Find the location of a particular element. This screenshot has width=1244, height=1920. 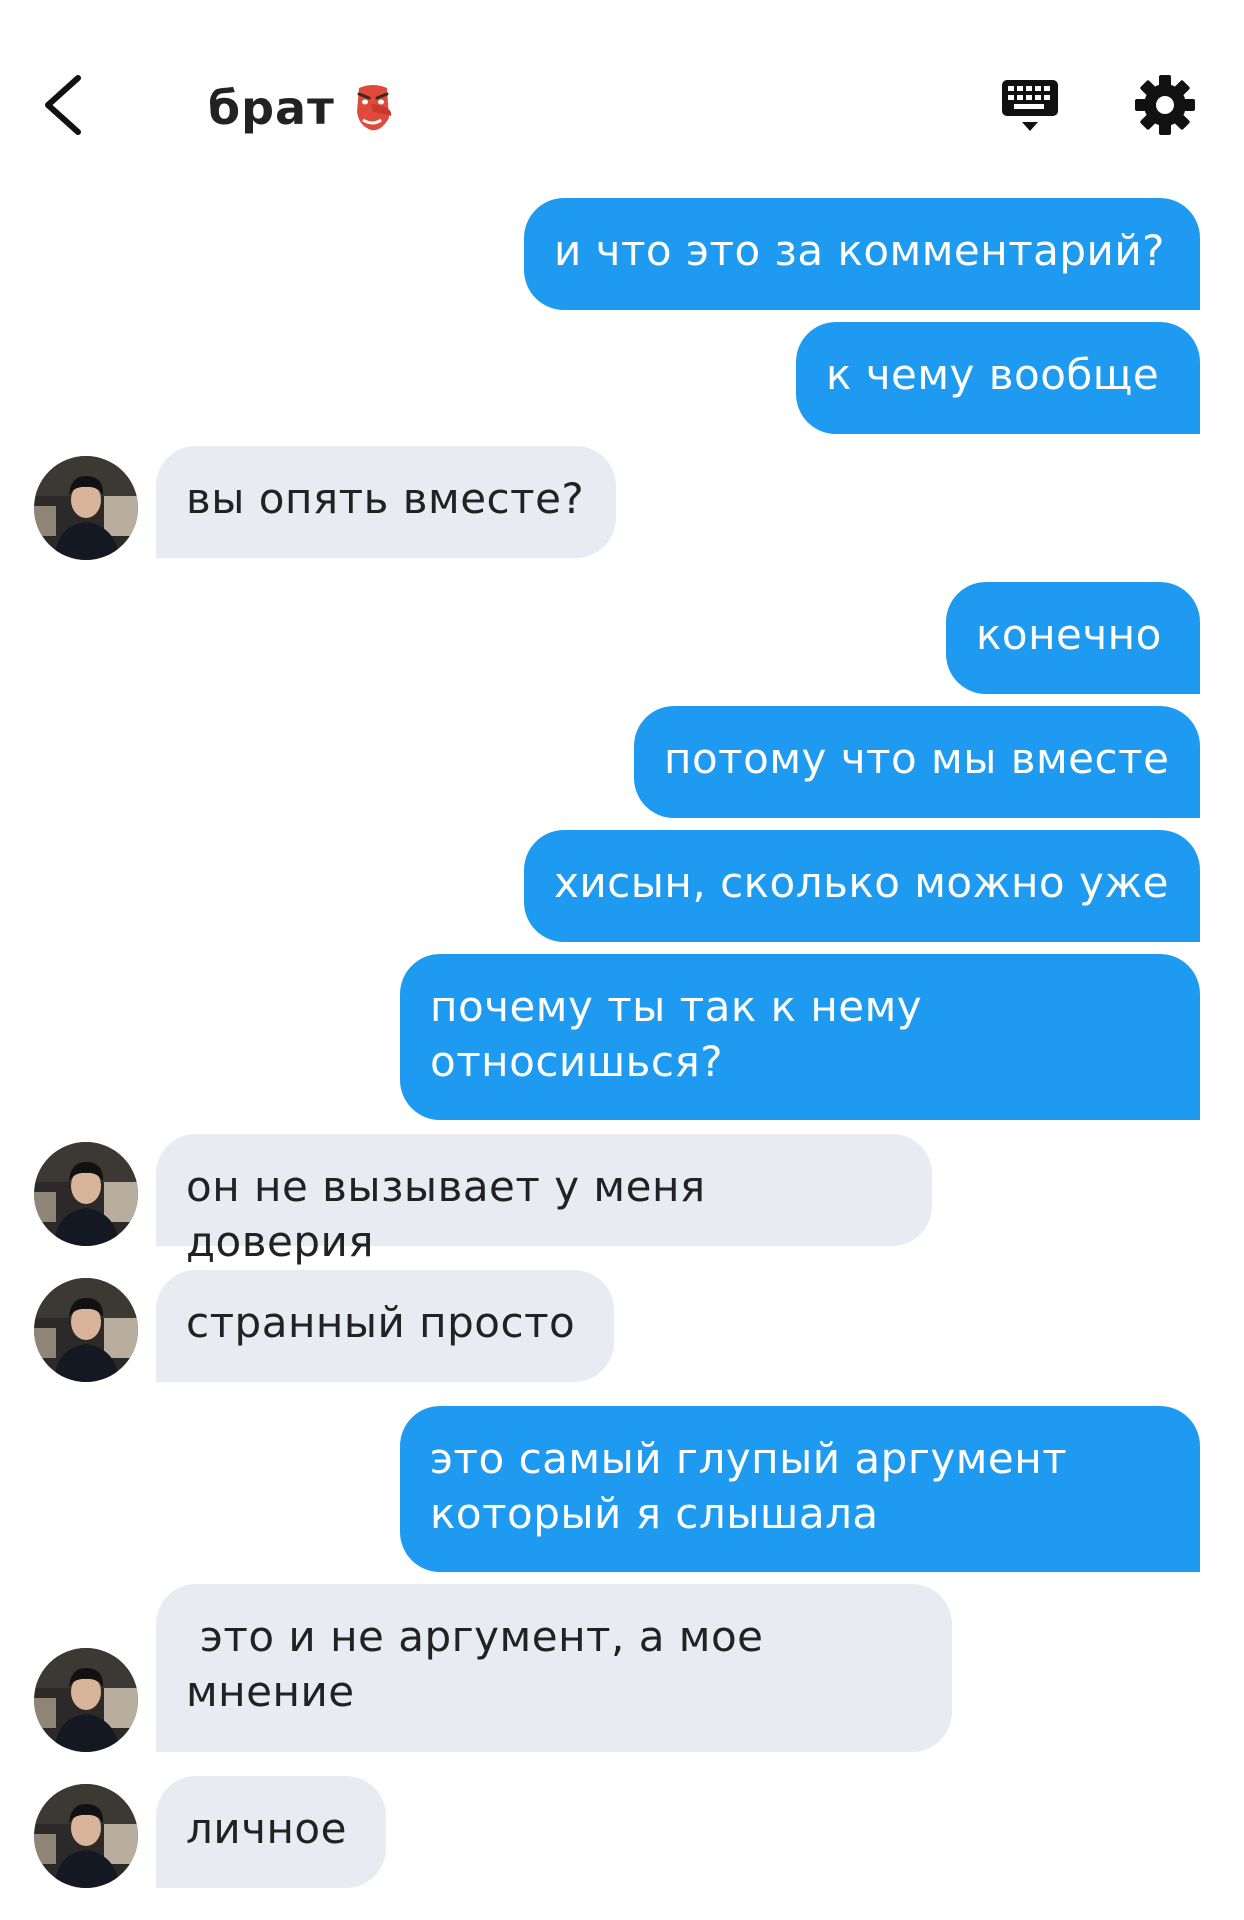

message-outgoing: потому что мы вместе is located at coordinates (917, 762).